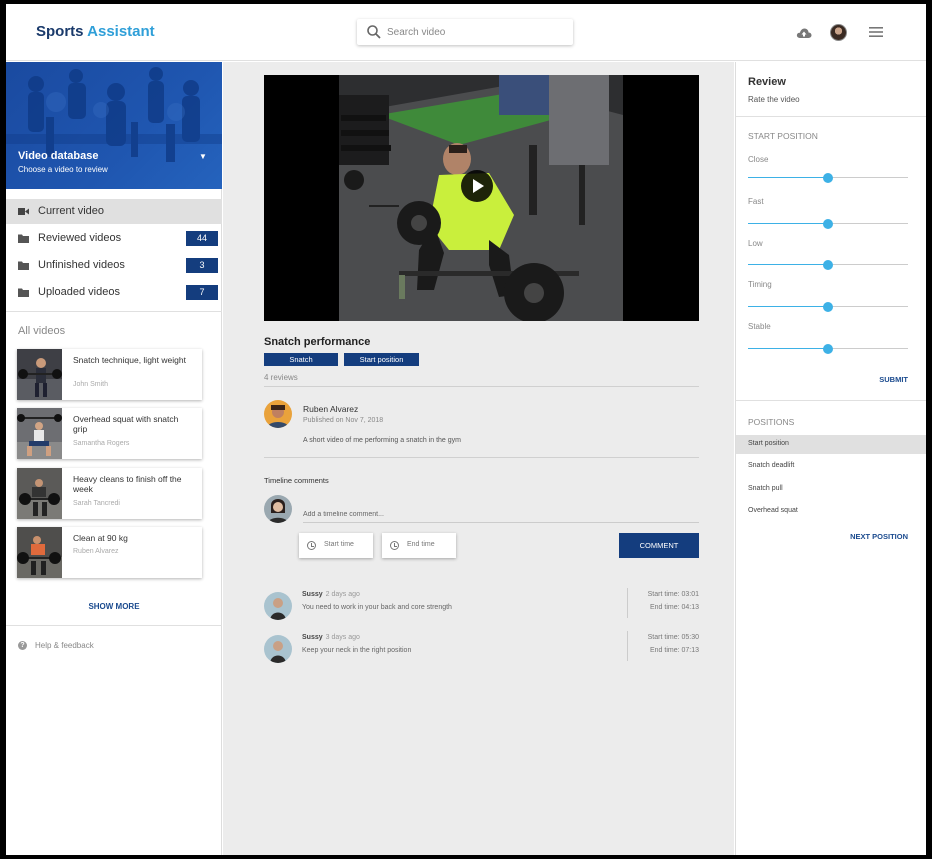 This screenshot has width=932, height=859. What do you see at coordinates (203, 156) in the screenshot?
I see `dropdown-arrow-icon: ▼` at bounding box center [203, 156].